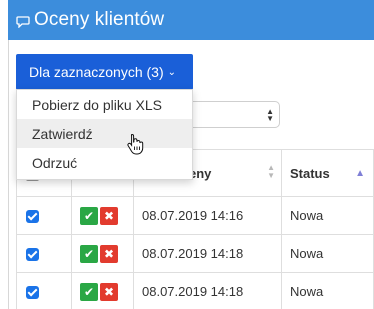 The height and width of the screenshot is (309, 374). What do you see at coordinates (360, 173) in the screenshot?
I see `sort-asc-icon: ▲` at bounding box center [360, 173].